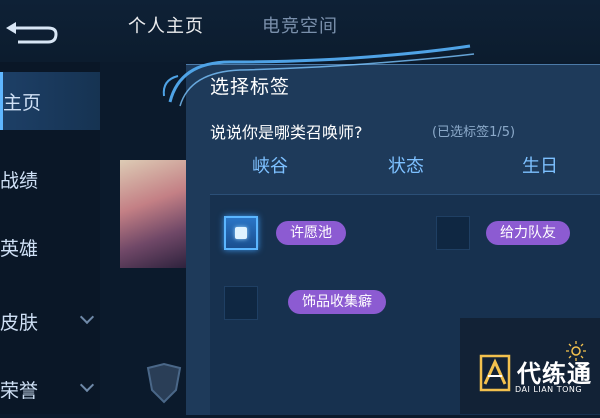 This screenshot has width=600, height=418. I want to click on sidebar-item-label: 荣誉, so click(19, 390).